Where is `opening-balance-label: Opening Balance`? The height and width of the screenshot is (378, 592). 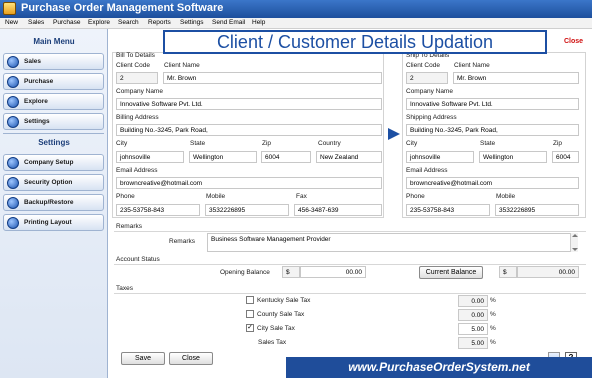
opening-balance-label: Opening Balance is located at coordinates (245, 272).